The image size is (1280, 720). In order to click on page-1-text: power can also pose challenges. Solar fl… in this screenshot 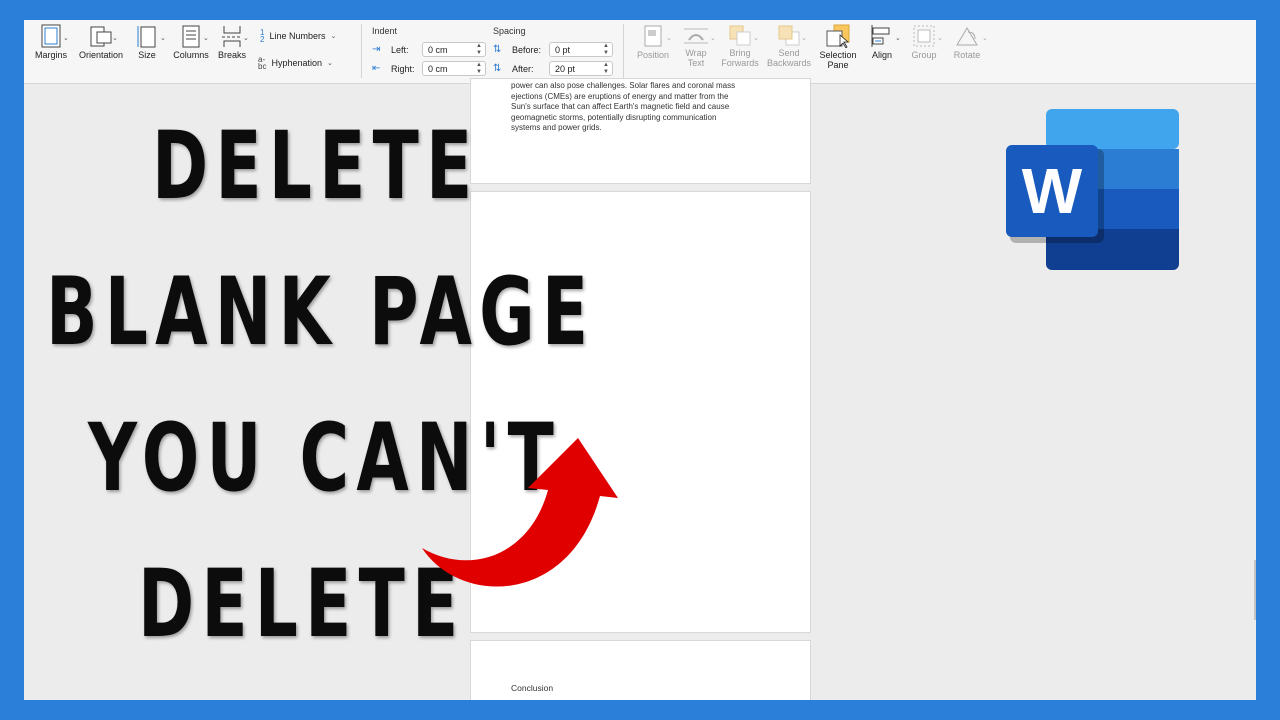, I will do `click(646, 107)`.